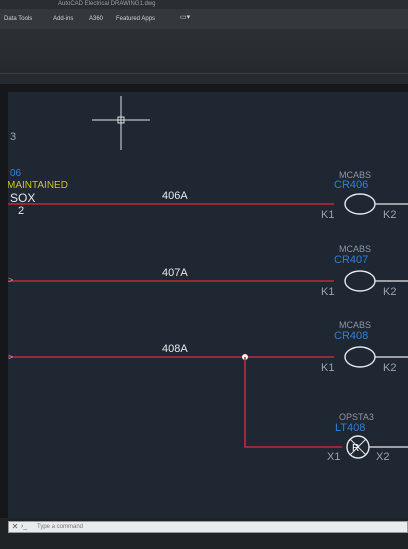  I want to click on ribbon-panel, so click(204, 57).